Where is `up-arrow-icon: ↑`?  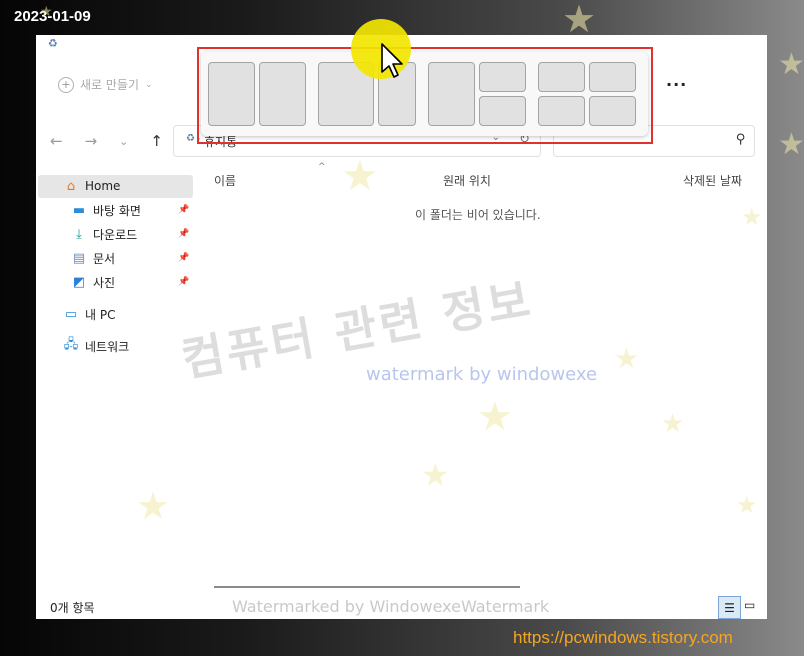
up-arrow-icon: ↑ is located at coordinates (156, 141).